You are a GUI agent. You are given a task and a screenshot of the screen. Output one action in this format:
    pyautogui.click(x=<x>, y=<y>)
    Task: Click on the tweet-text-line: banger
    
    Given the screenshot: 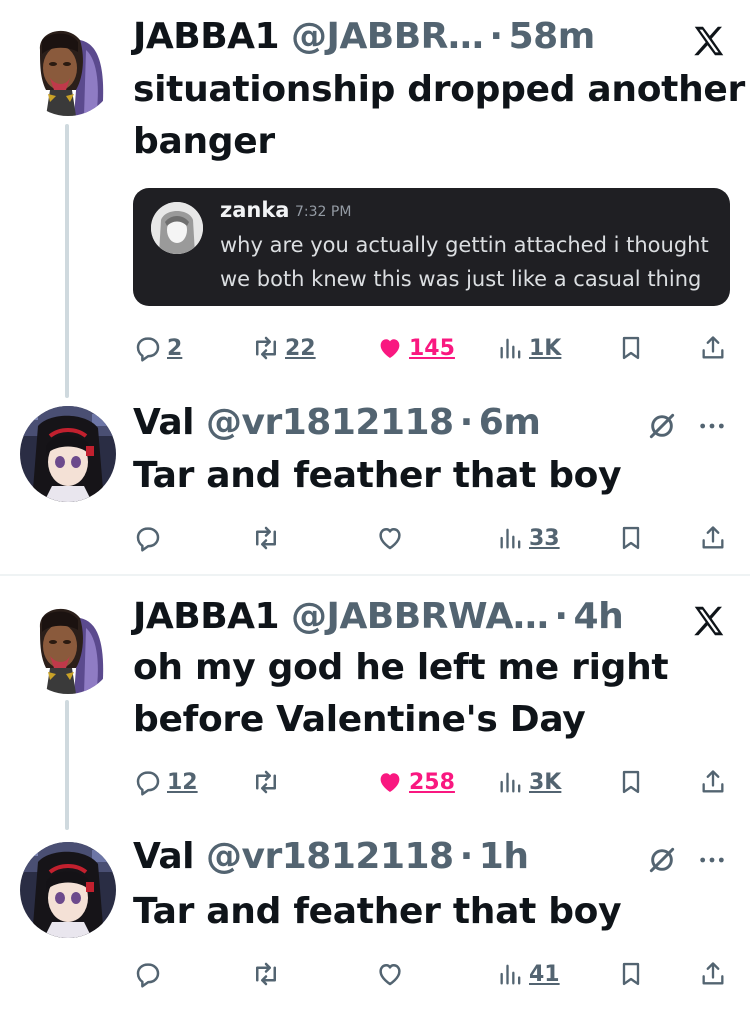 What is the action you would take?
    pyautogui.click(x=204, y=141)
    